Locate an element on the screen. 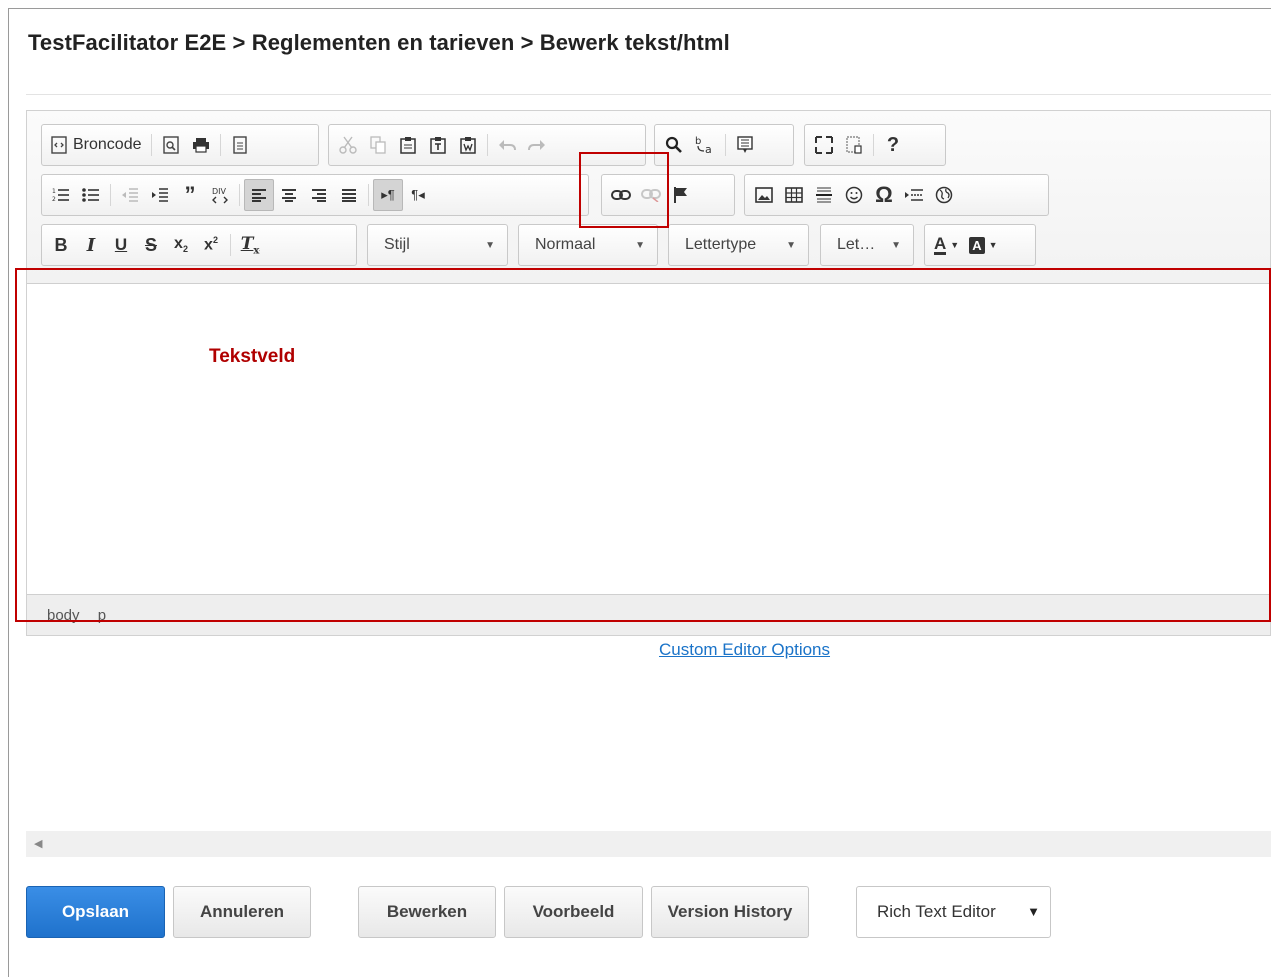  style-combo: Stijl ▼ is located at coordinates (437, 245).